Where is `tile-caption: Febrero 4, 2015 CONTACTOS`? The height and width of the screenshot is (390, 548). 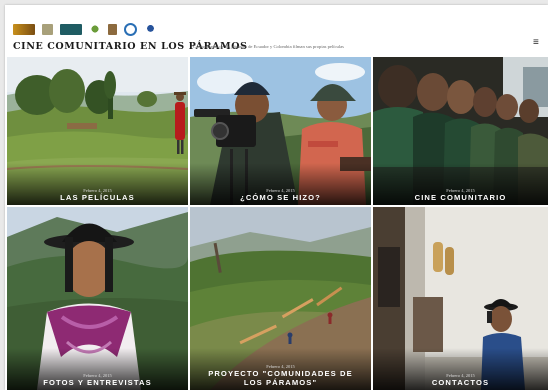 tile-caption: Febrero 4, 2015 CONTACTOS is located at coordinates (460, 380).